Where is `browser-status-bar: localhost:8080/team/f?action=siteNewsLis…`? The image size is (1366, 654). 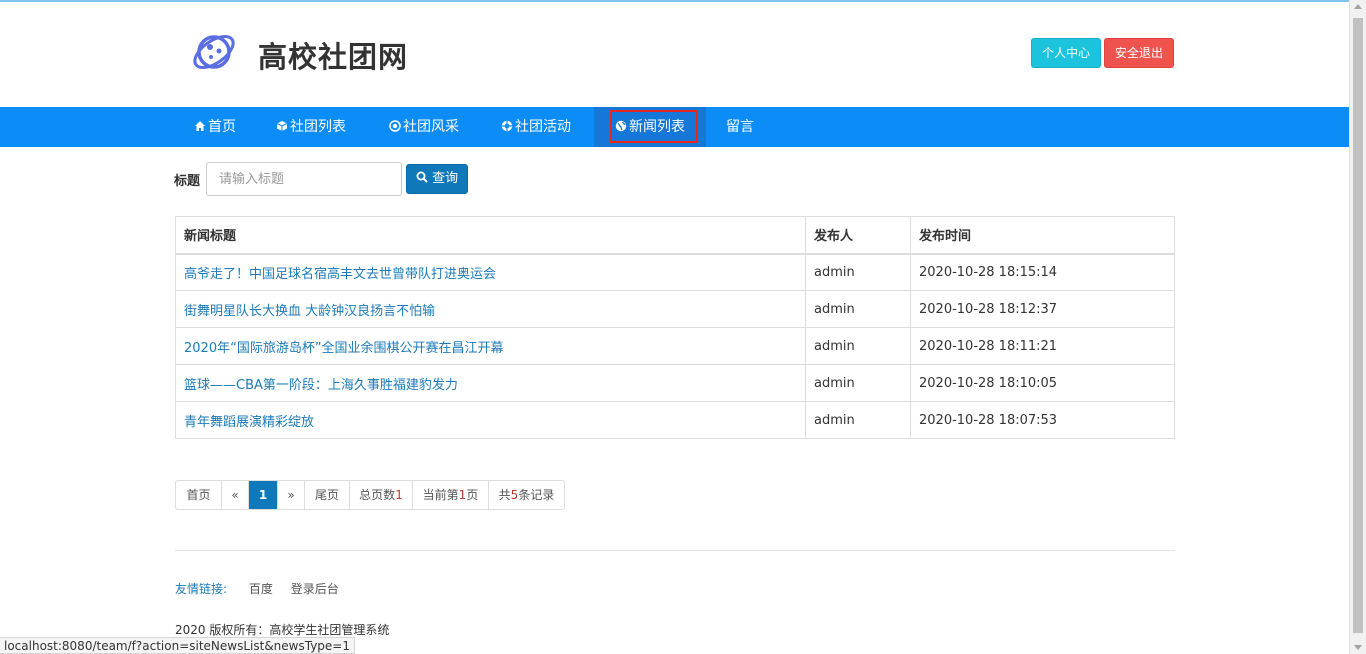
browser-status-bar: localhost:8080/team/f?action=siteNewsLis… is located at coordinates (177, 645).